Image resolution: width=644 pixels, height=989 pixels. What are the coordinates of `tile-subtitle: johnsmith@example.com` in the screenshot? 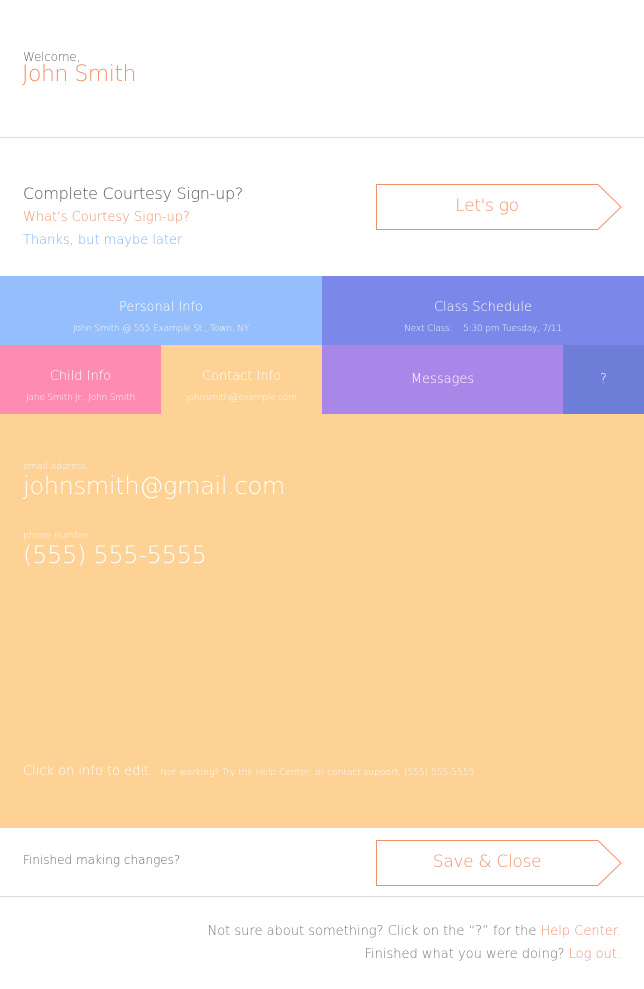 It's located at (241, 398).